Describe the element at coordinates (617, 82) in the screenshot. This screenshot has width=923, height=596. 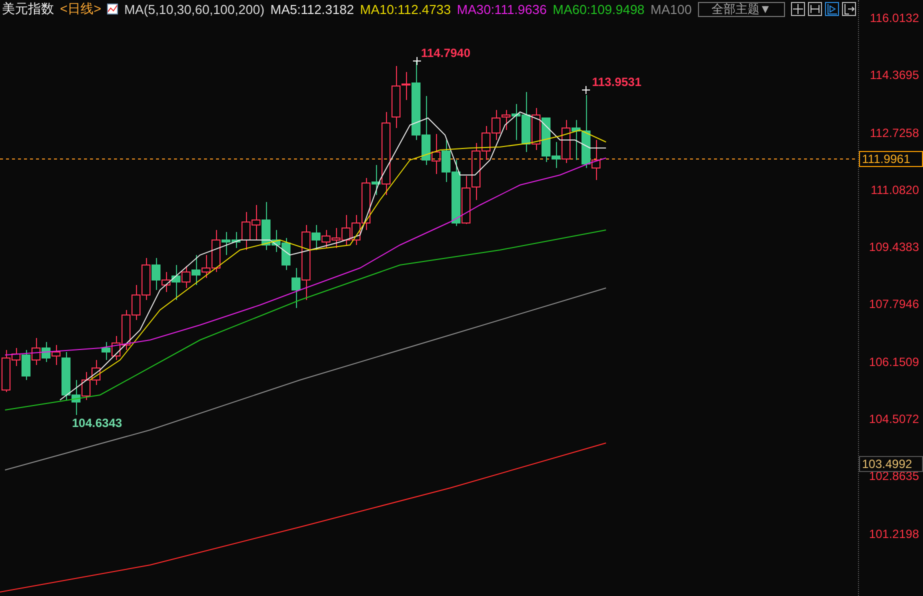
I see `price-annotation: 113.9531` at that location.